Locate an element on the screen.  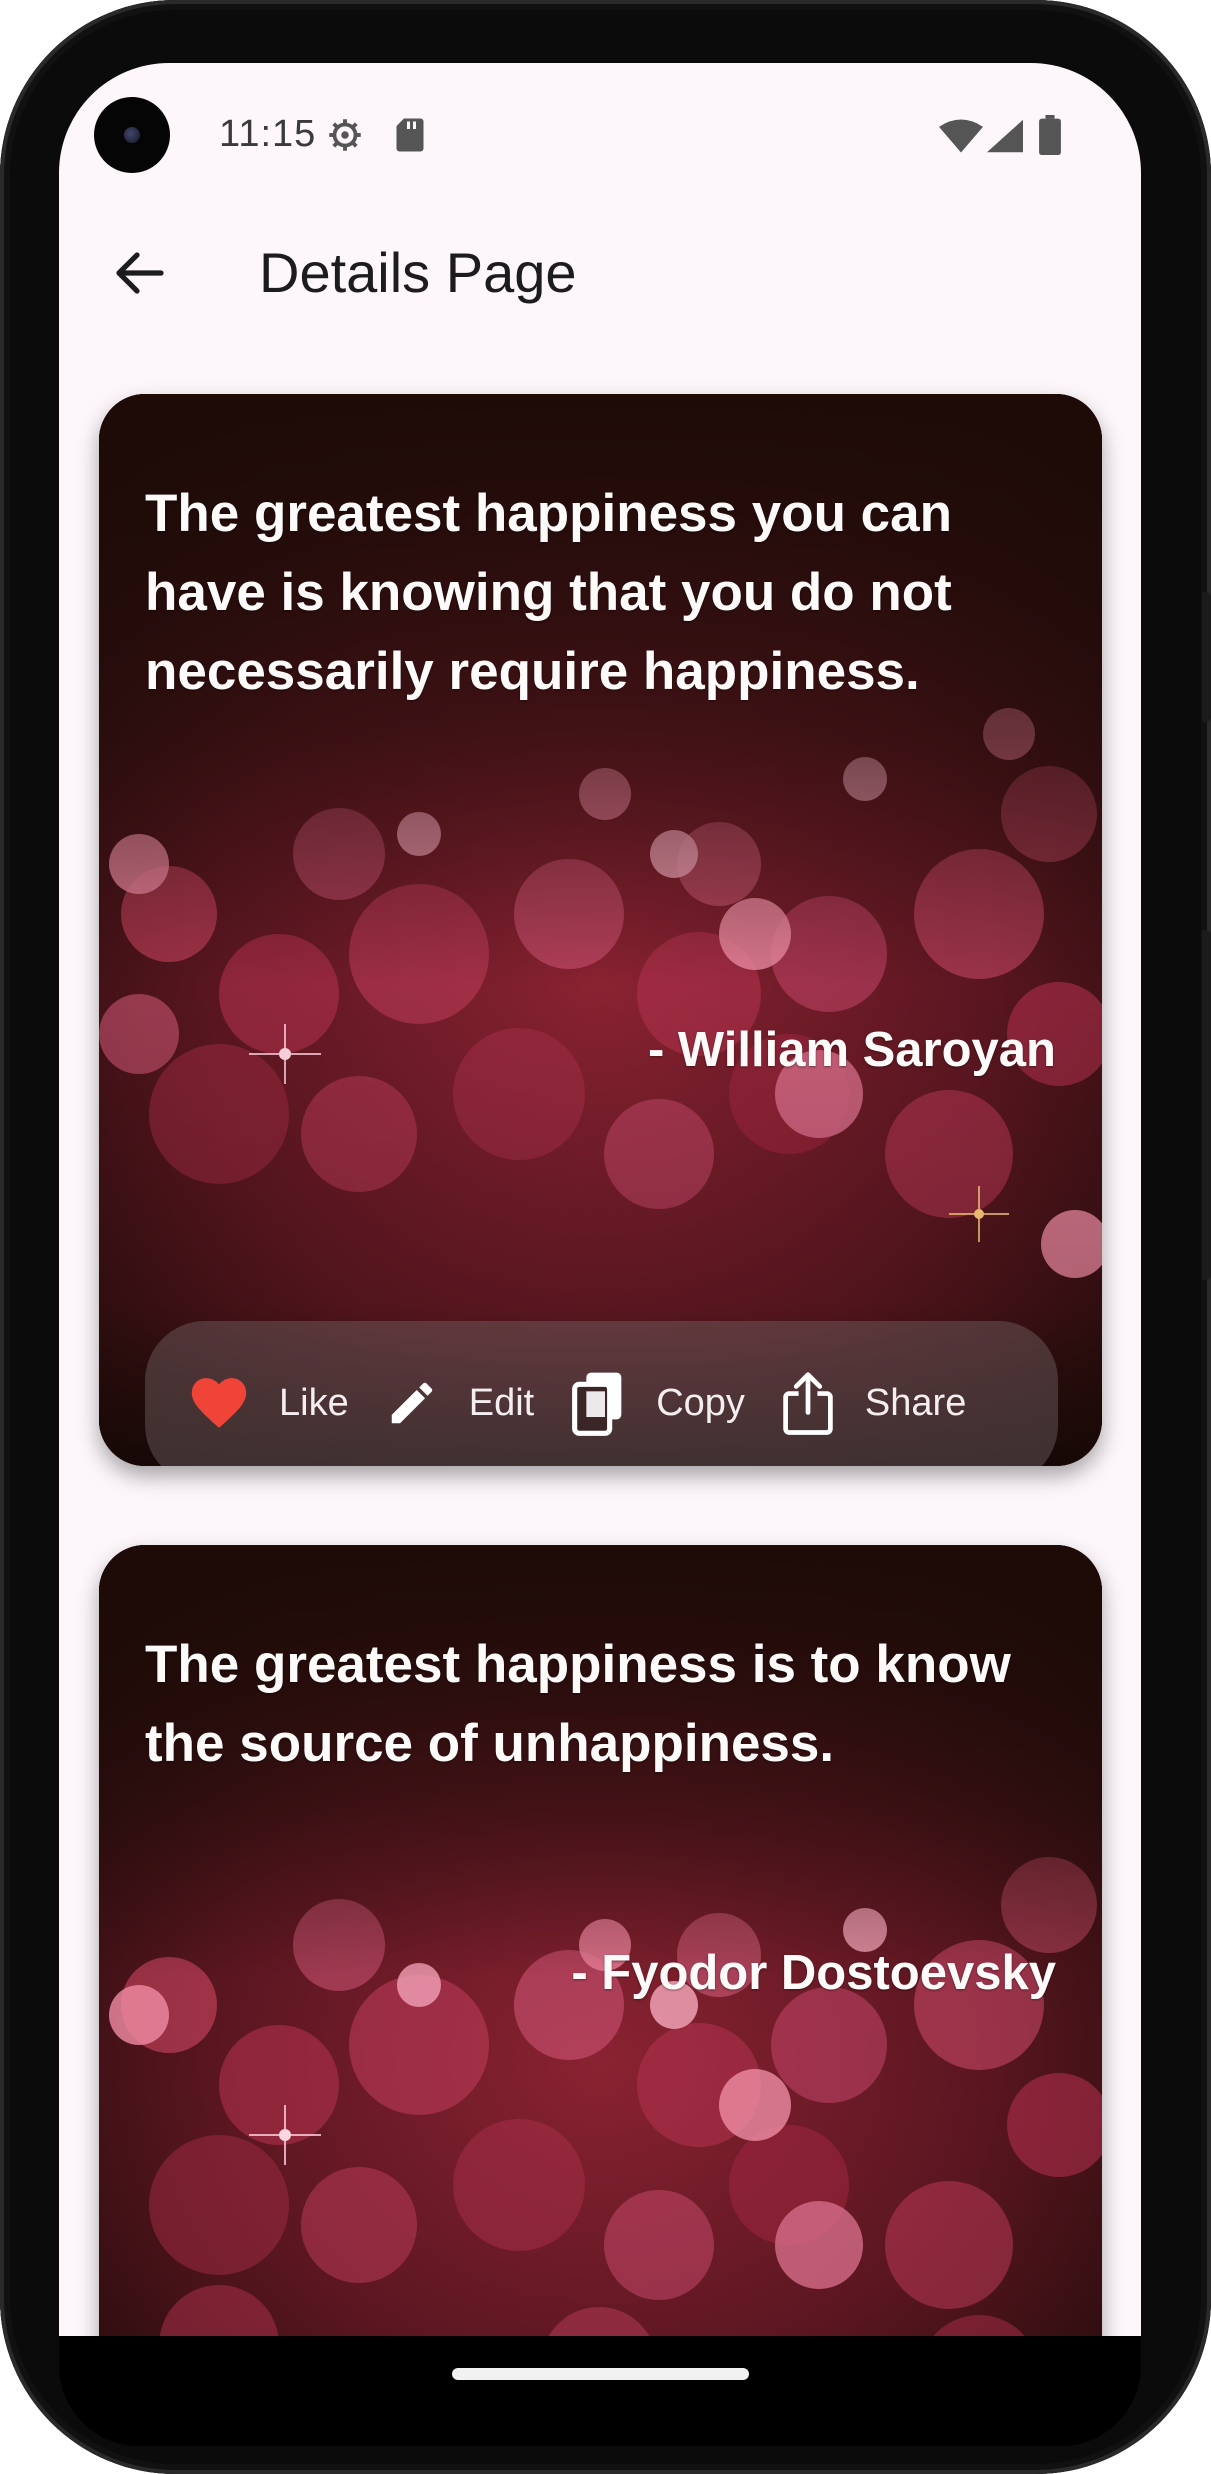
edit-button: Edit is located at coordinates (459, 1403).